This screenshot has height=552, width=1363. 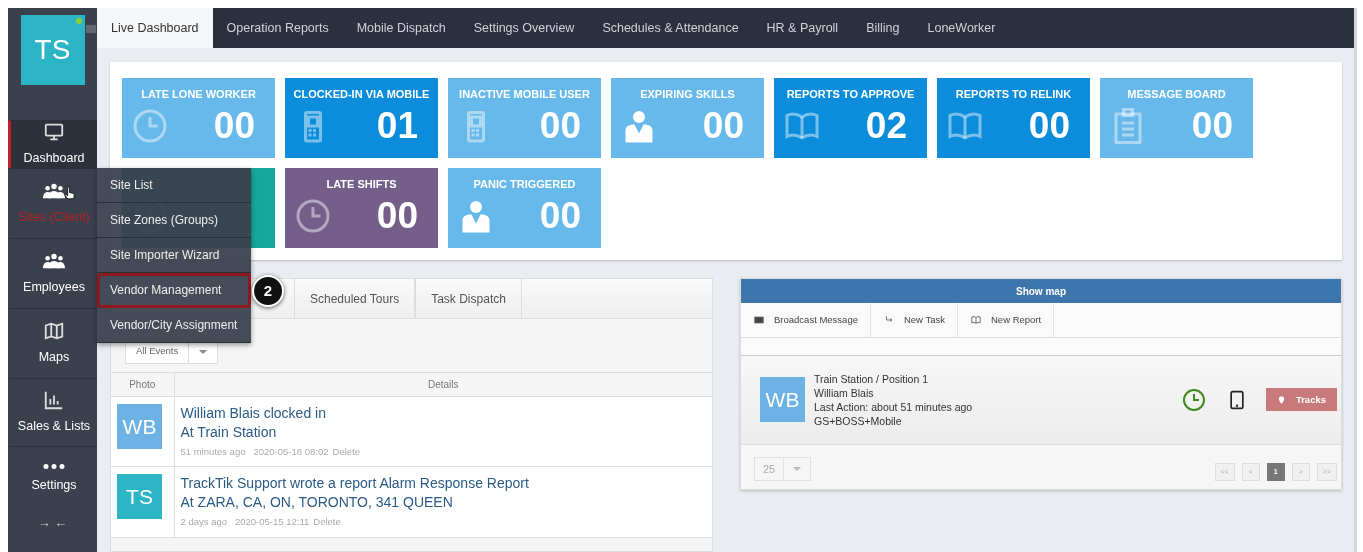 What do you see at coordinates (524, 184) in the screenshot?
I see `tile-title: PANIC TRIGGERED` at bounding box center [524, 184].